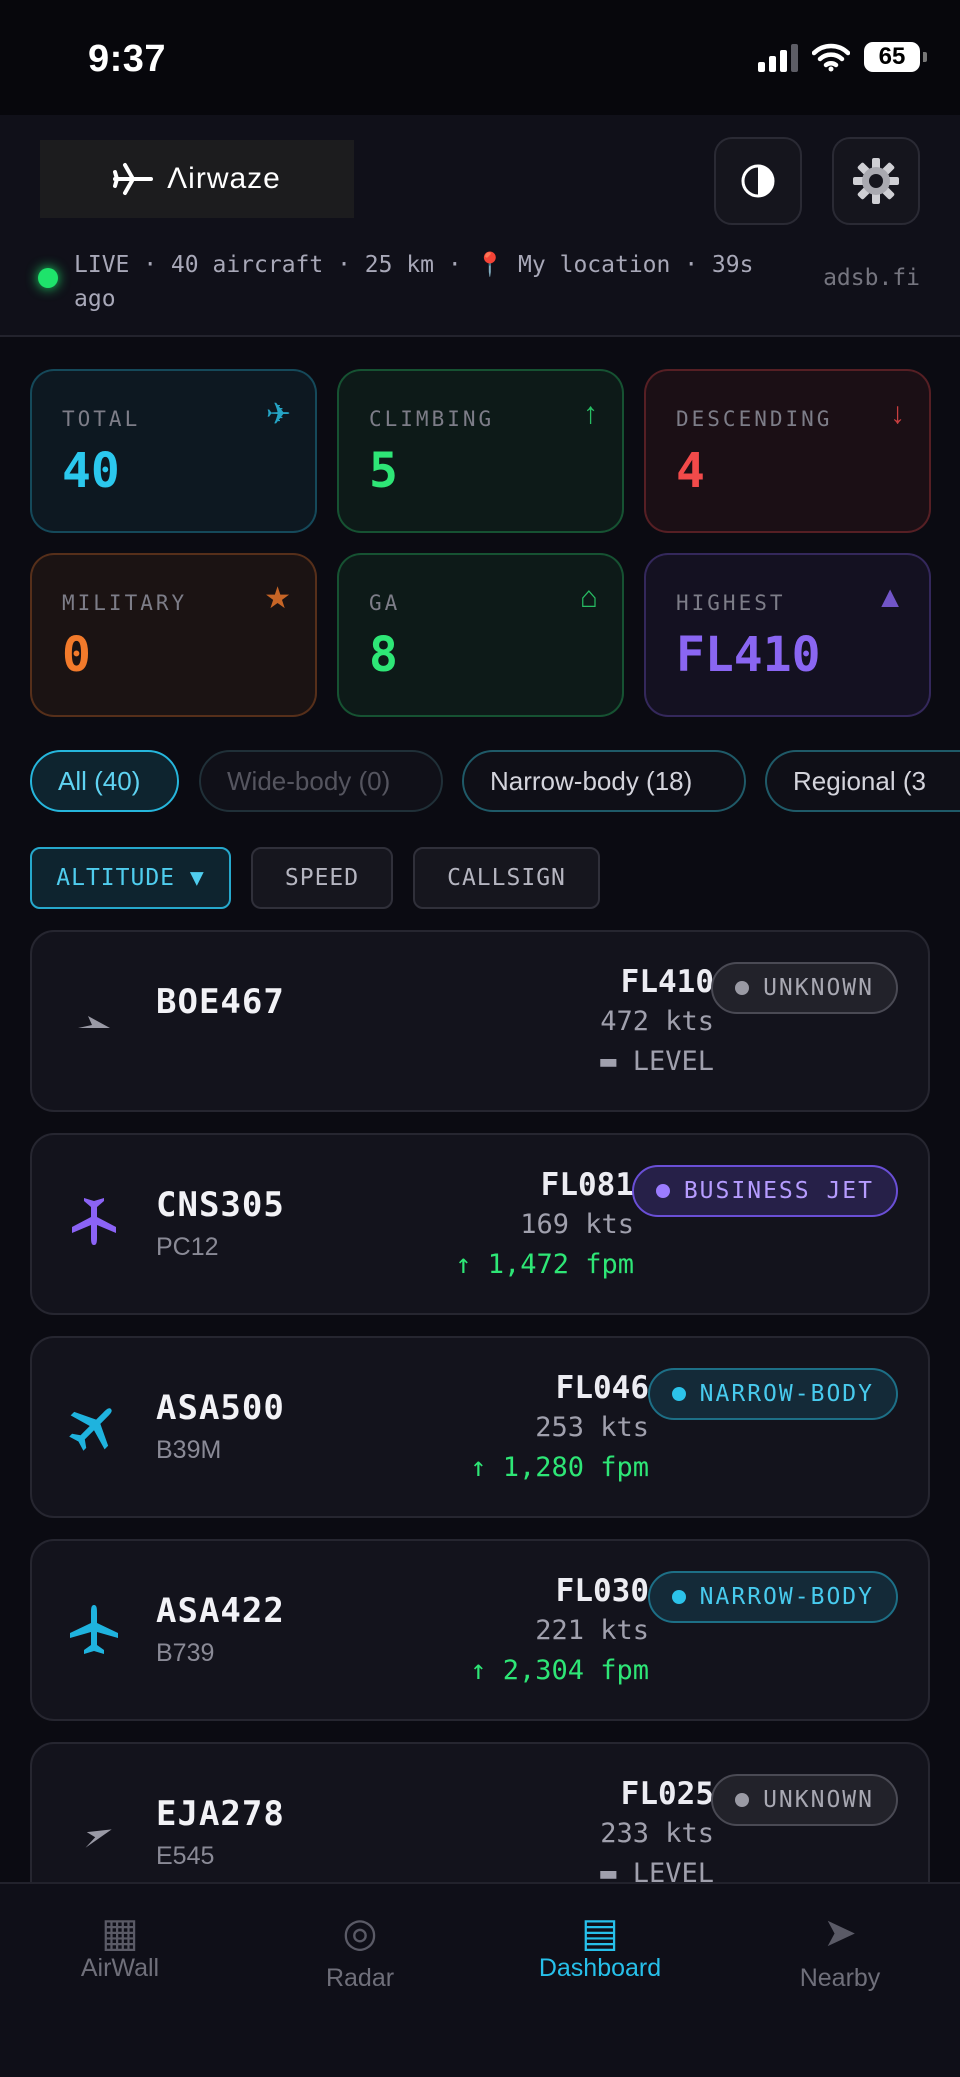  I want to click on data-source: adsb.fi, so click(871, 278).